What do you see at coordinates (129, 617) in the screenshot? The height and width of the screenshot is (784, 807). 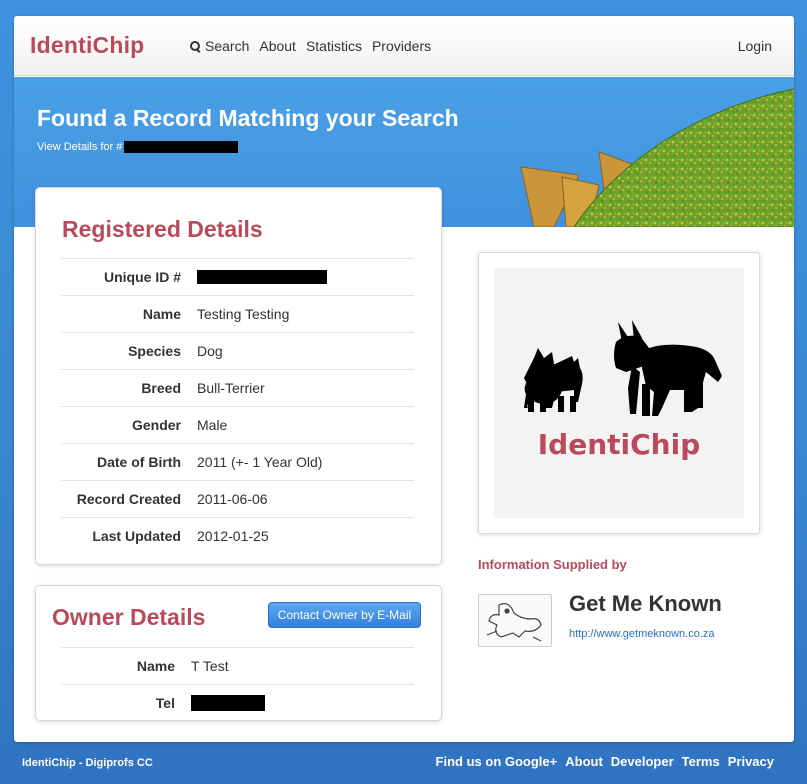 I see `owner-details-title: Owner Details` at bounding box center [129, 617].